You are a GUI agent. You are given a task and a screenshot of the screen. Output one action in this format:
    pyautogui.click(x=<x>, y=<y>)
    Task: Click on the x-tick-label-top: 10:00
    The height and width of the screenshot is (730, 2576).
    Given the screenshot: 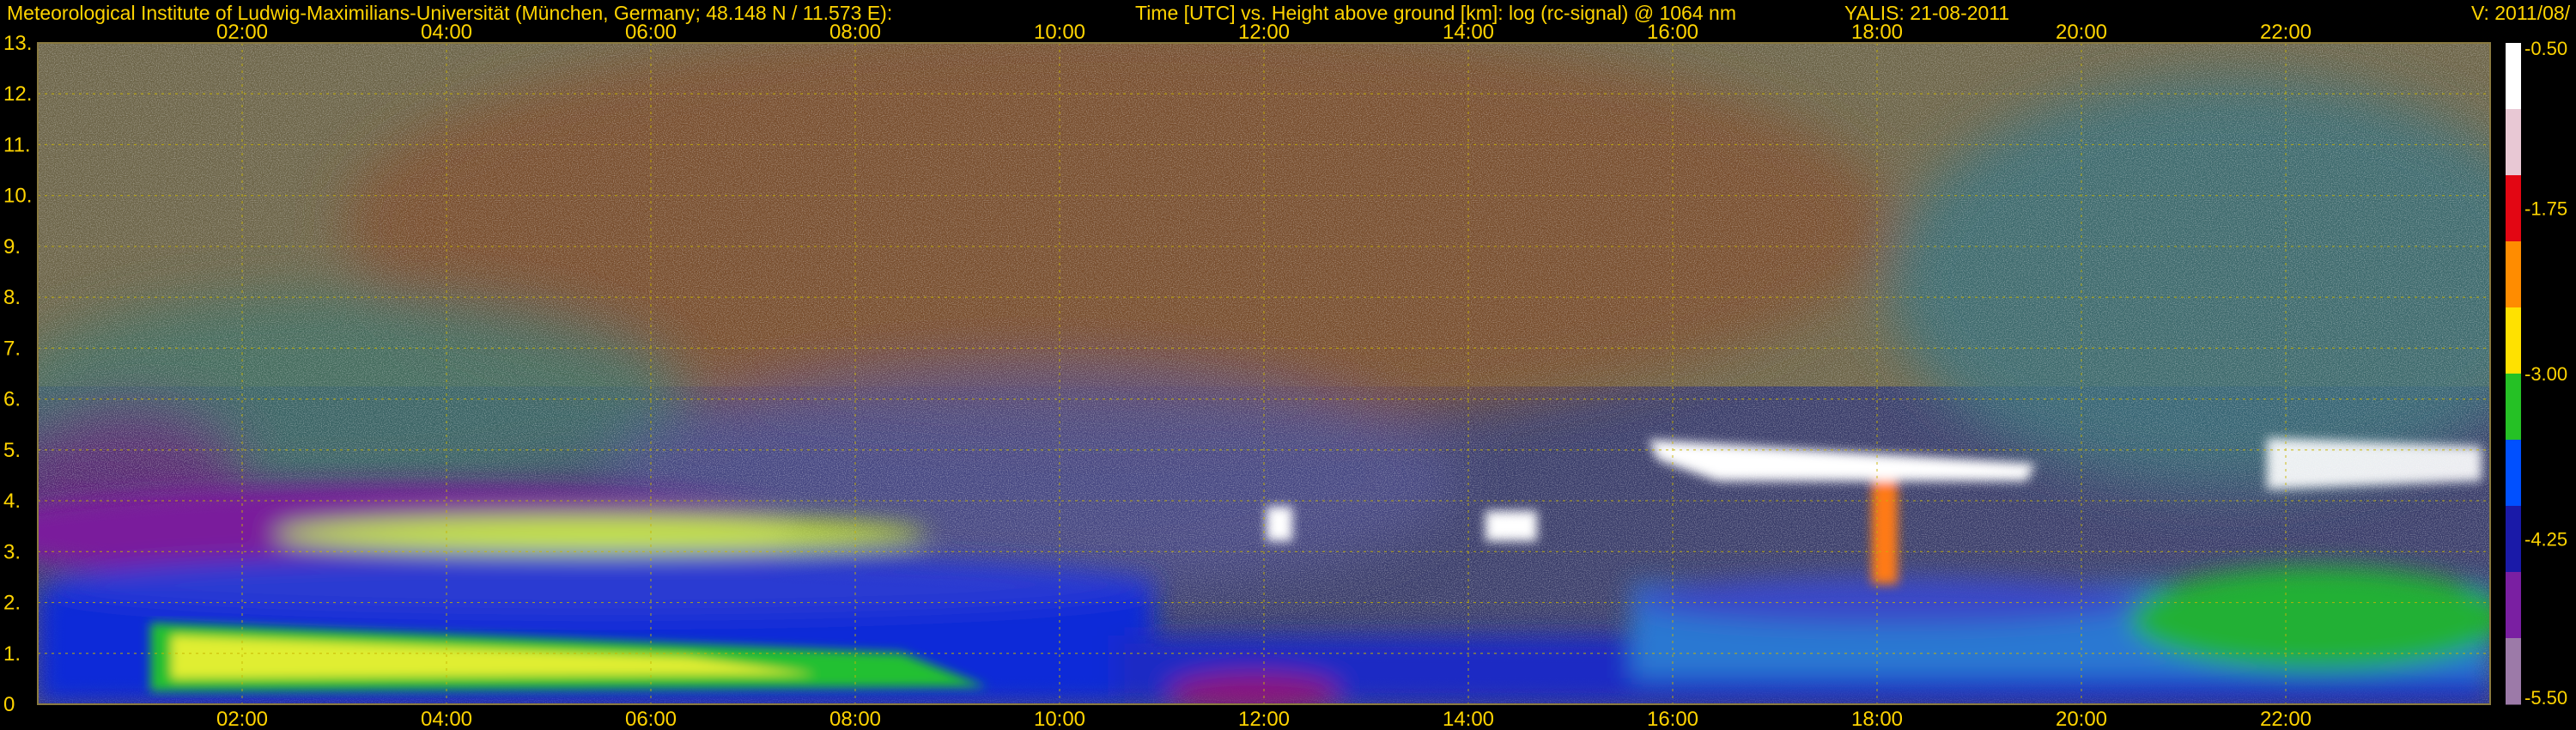 What is the action you would take?
    pyautogui.click(x=1060, y=32)
    